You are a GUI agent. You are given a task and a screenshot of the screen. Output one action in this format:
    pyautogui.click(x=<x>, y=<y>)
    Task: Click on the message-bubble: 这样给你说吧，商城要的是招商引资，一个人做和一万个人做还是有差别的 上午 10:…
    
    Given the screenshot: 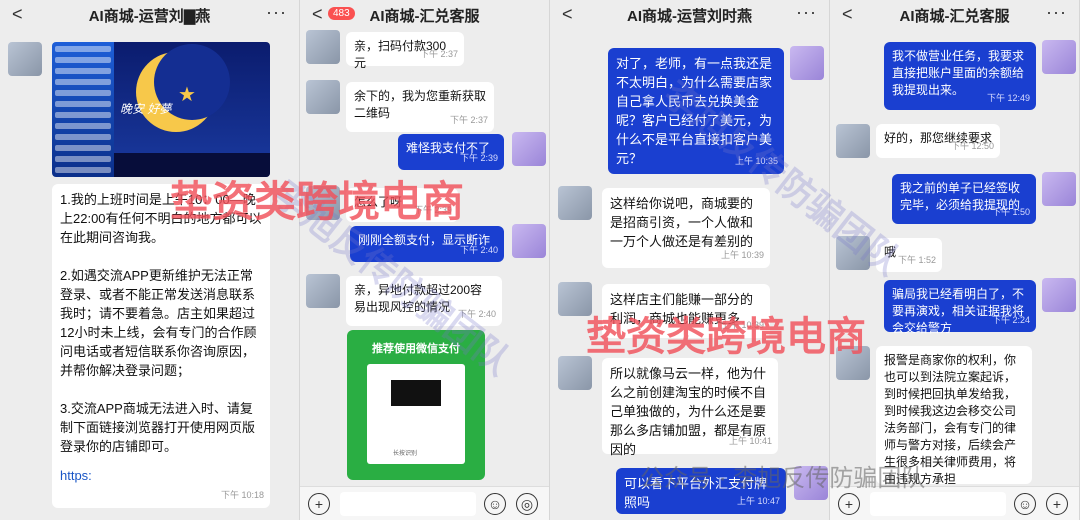 What is the action you would take?
    pyautogui.click(x=686, y=228)
    